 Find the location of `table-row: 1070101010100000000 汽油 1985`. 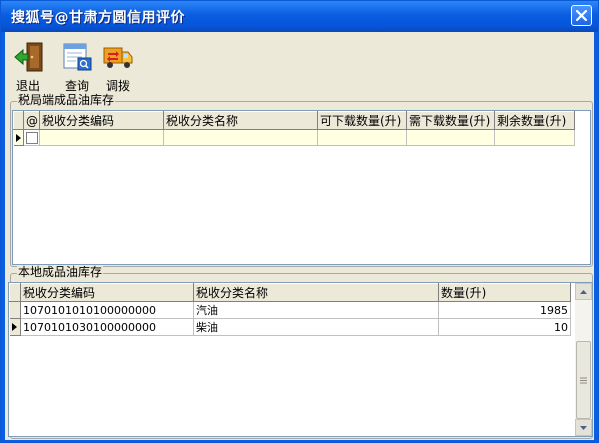

table-row: 1070101010100000000 汽油 1985 is located at coordinates (290, 310).